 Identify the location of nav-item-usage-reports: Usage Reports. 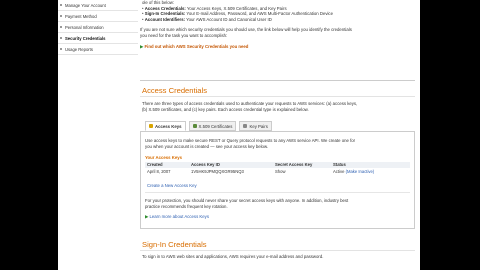
(98, 49).